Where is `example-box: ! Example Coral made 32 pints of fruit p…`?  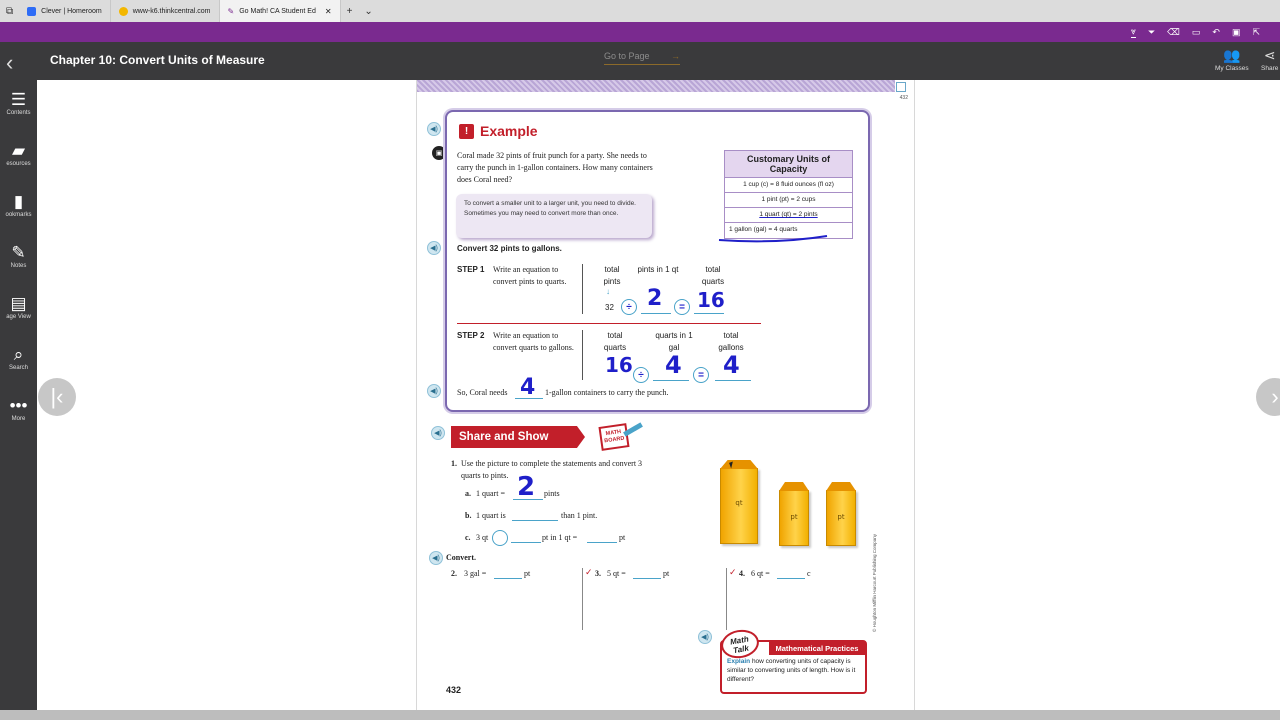
example-box: ! Example Coral made 32 pints of fruit p… is located at coordinates (657, 261).